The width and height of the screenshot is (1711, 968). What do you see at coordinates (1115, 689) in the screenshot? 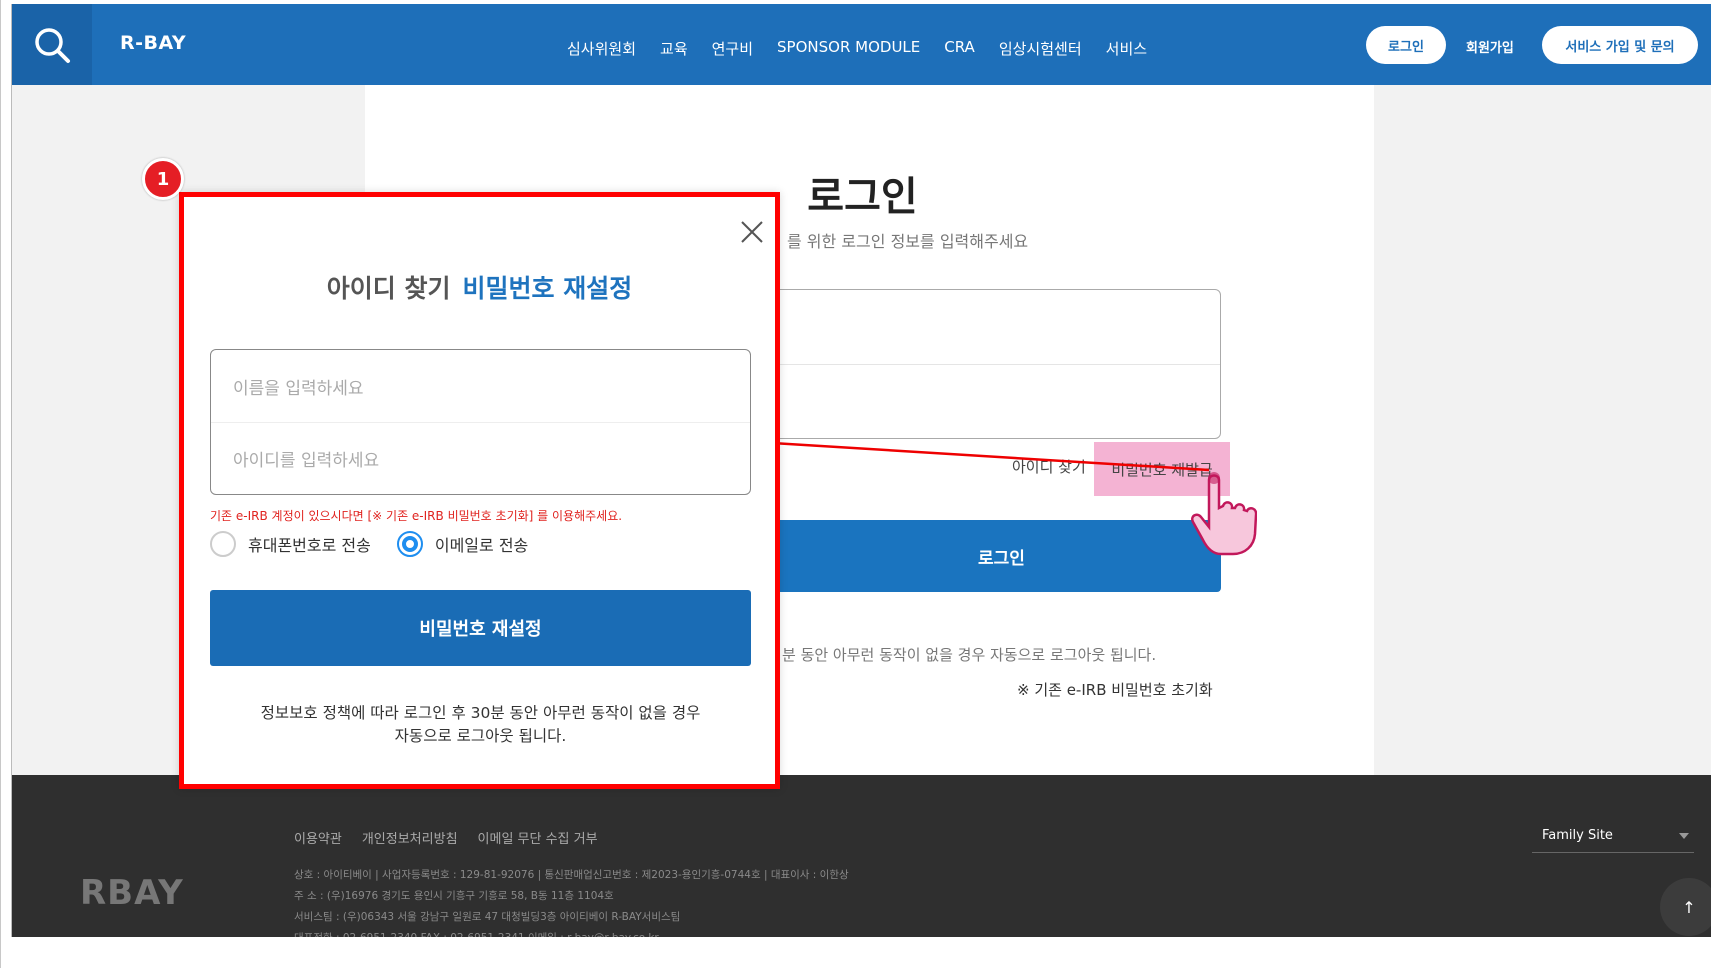
I see `eirb-reset-link: ※ 기존 e-IRB 비밀번호 초기화` at bounding box center [1115, 689].